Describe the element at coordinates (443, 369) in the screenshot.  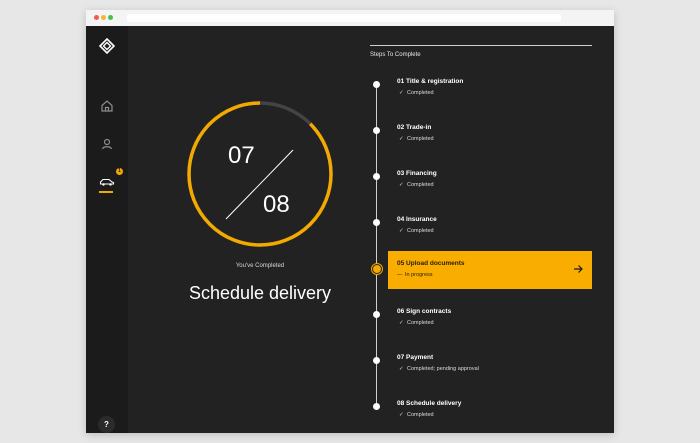
I see `step-status-text: Completed; pending approval` at that location.